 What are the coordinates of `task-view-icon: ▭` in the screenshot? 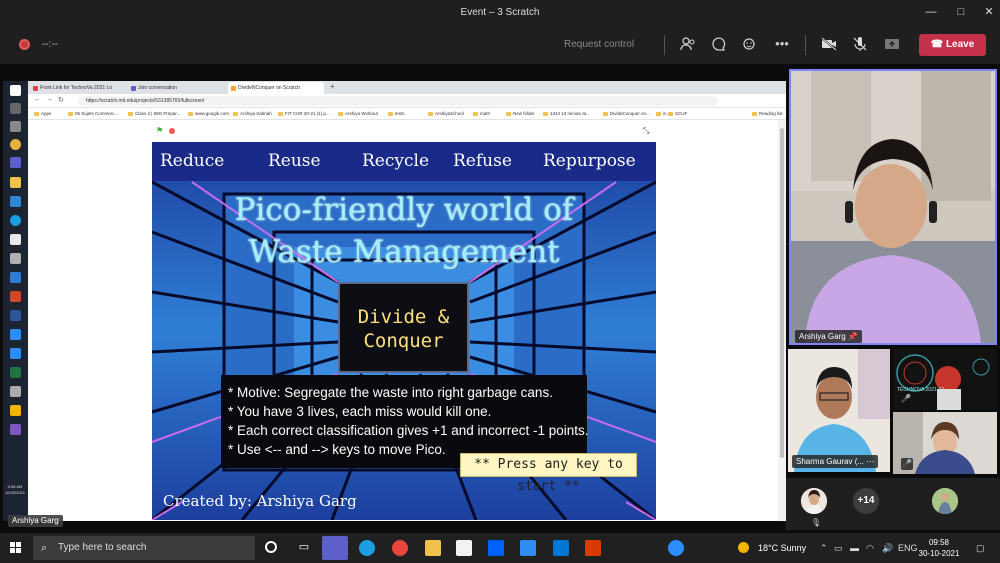 It's located at (304, 548).